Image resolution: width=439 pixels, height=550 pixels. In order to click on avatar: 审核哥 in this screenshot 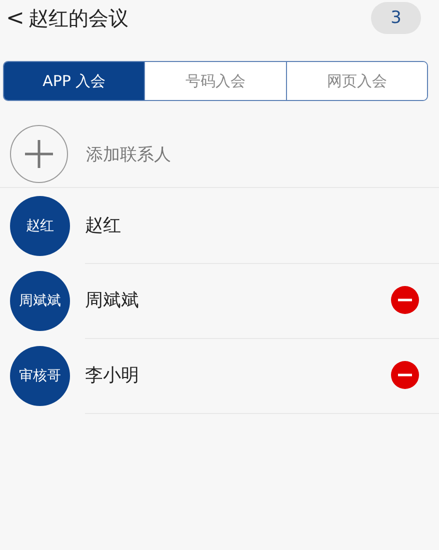, I will do `click(40, 376)`.